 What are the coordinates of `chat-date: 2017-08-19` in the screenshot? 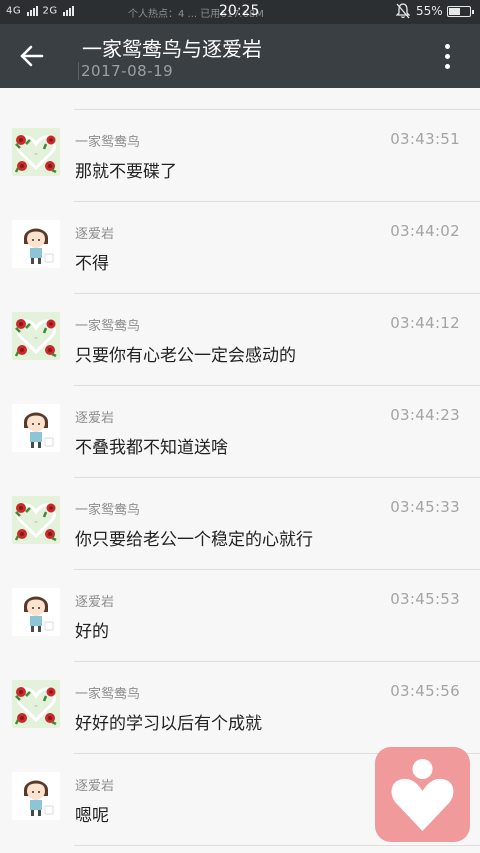 It's located at (127, 71).